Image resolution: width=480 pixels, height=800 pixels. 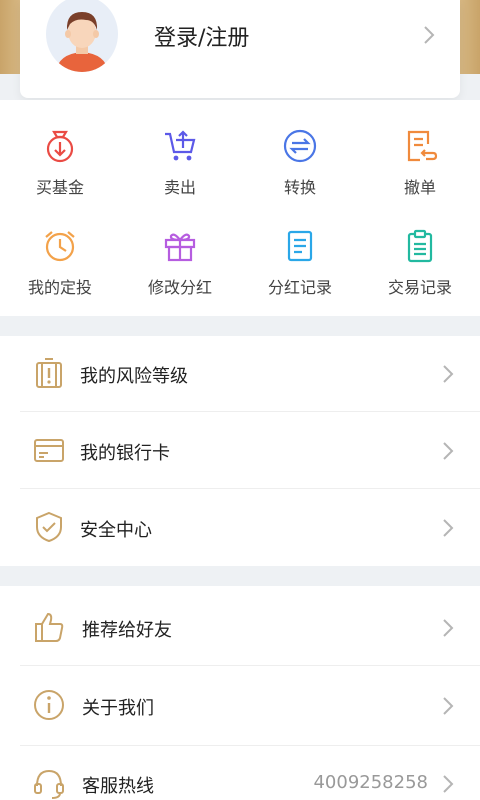 What do you see at coordinates (49, 784) in the screenshot?
I see `headset-icon` at bounding box center [49, 784].